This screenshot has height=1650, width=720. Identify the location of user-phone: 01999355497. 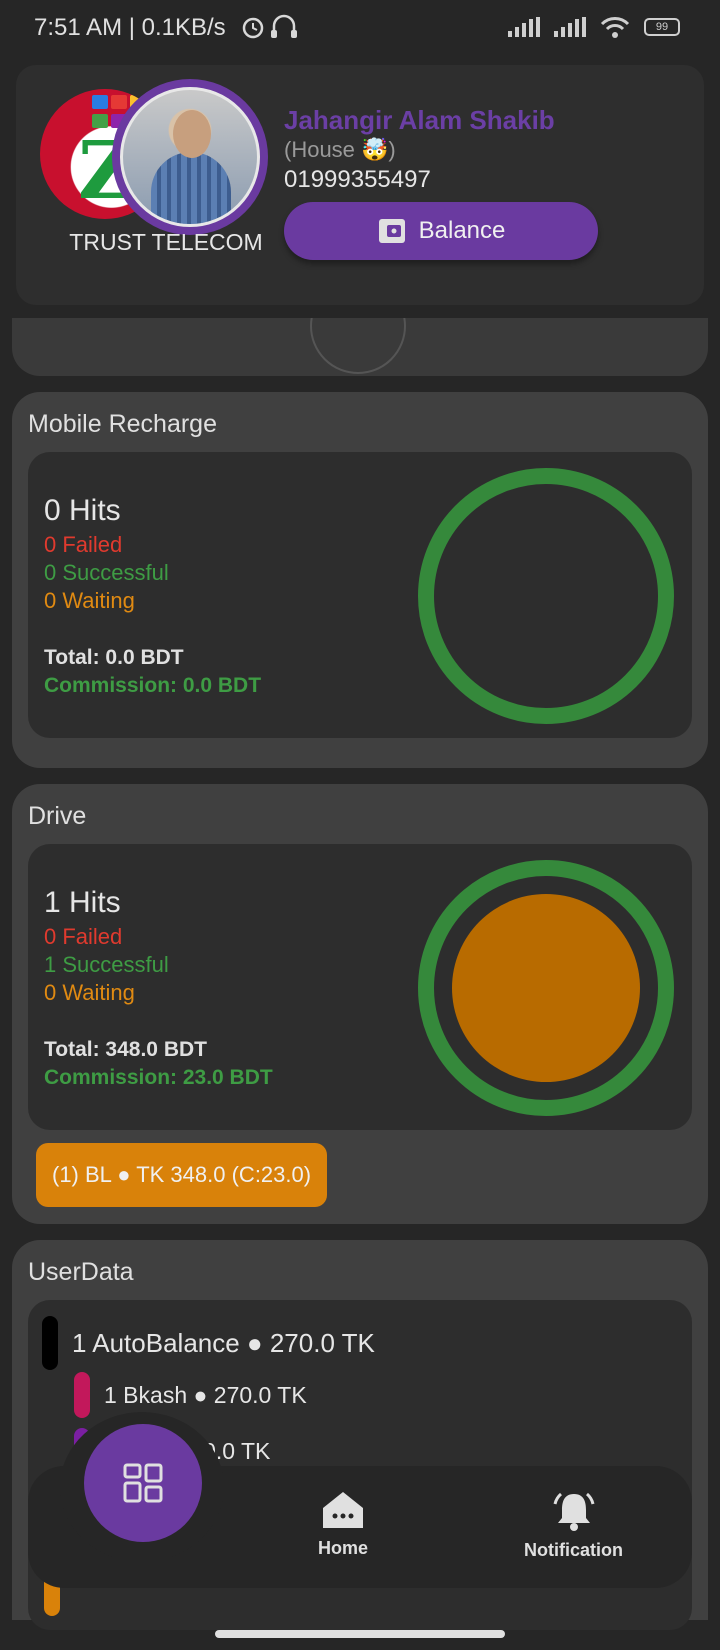
(357, 179).